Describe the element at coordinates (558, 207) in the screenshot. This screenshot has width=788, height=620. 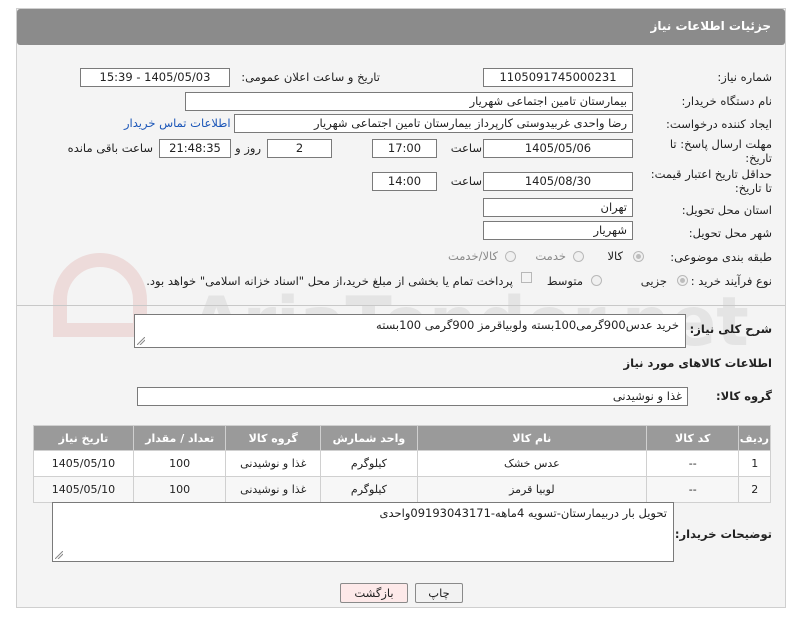
I see `province-field: تهران` at that location.